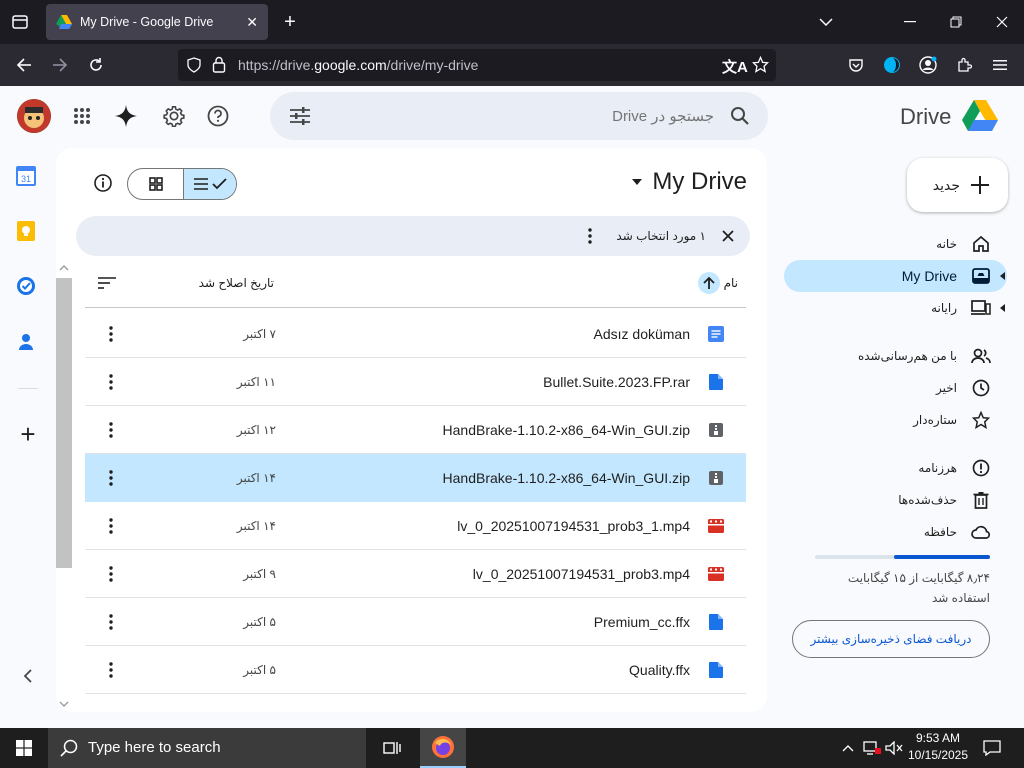 This screenshot has height=768, width=1024. I want to click on network-icon, so click(872, 748).